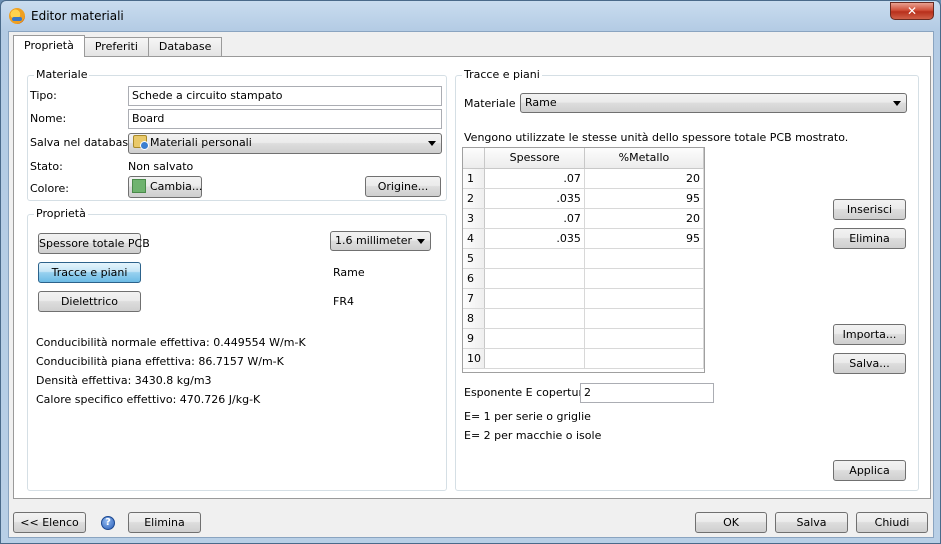 The width and height of the screenshot is (941, 544). I want to click on table-row: 8, so click(583, 318).